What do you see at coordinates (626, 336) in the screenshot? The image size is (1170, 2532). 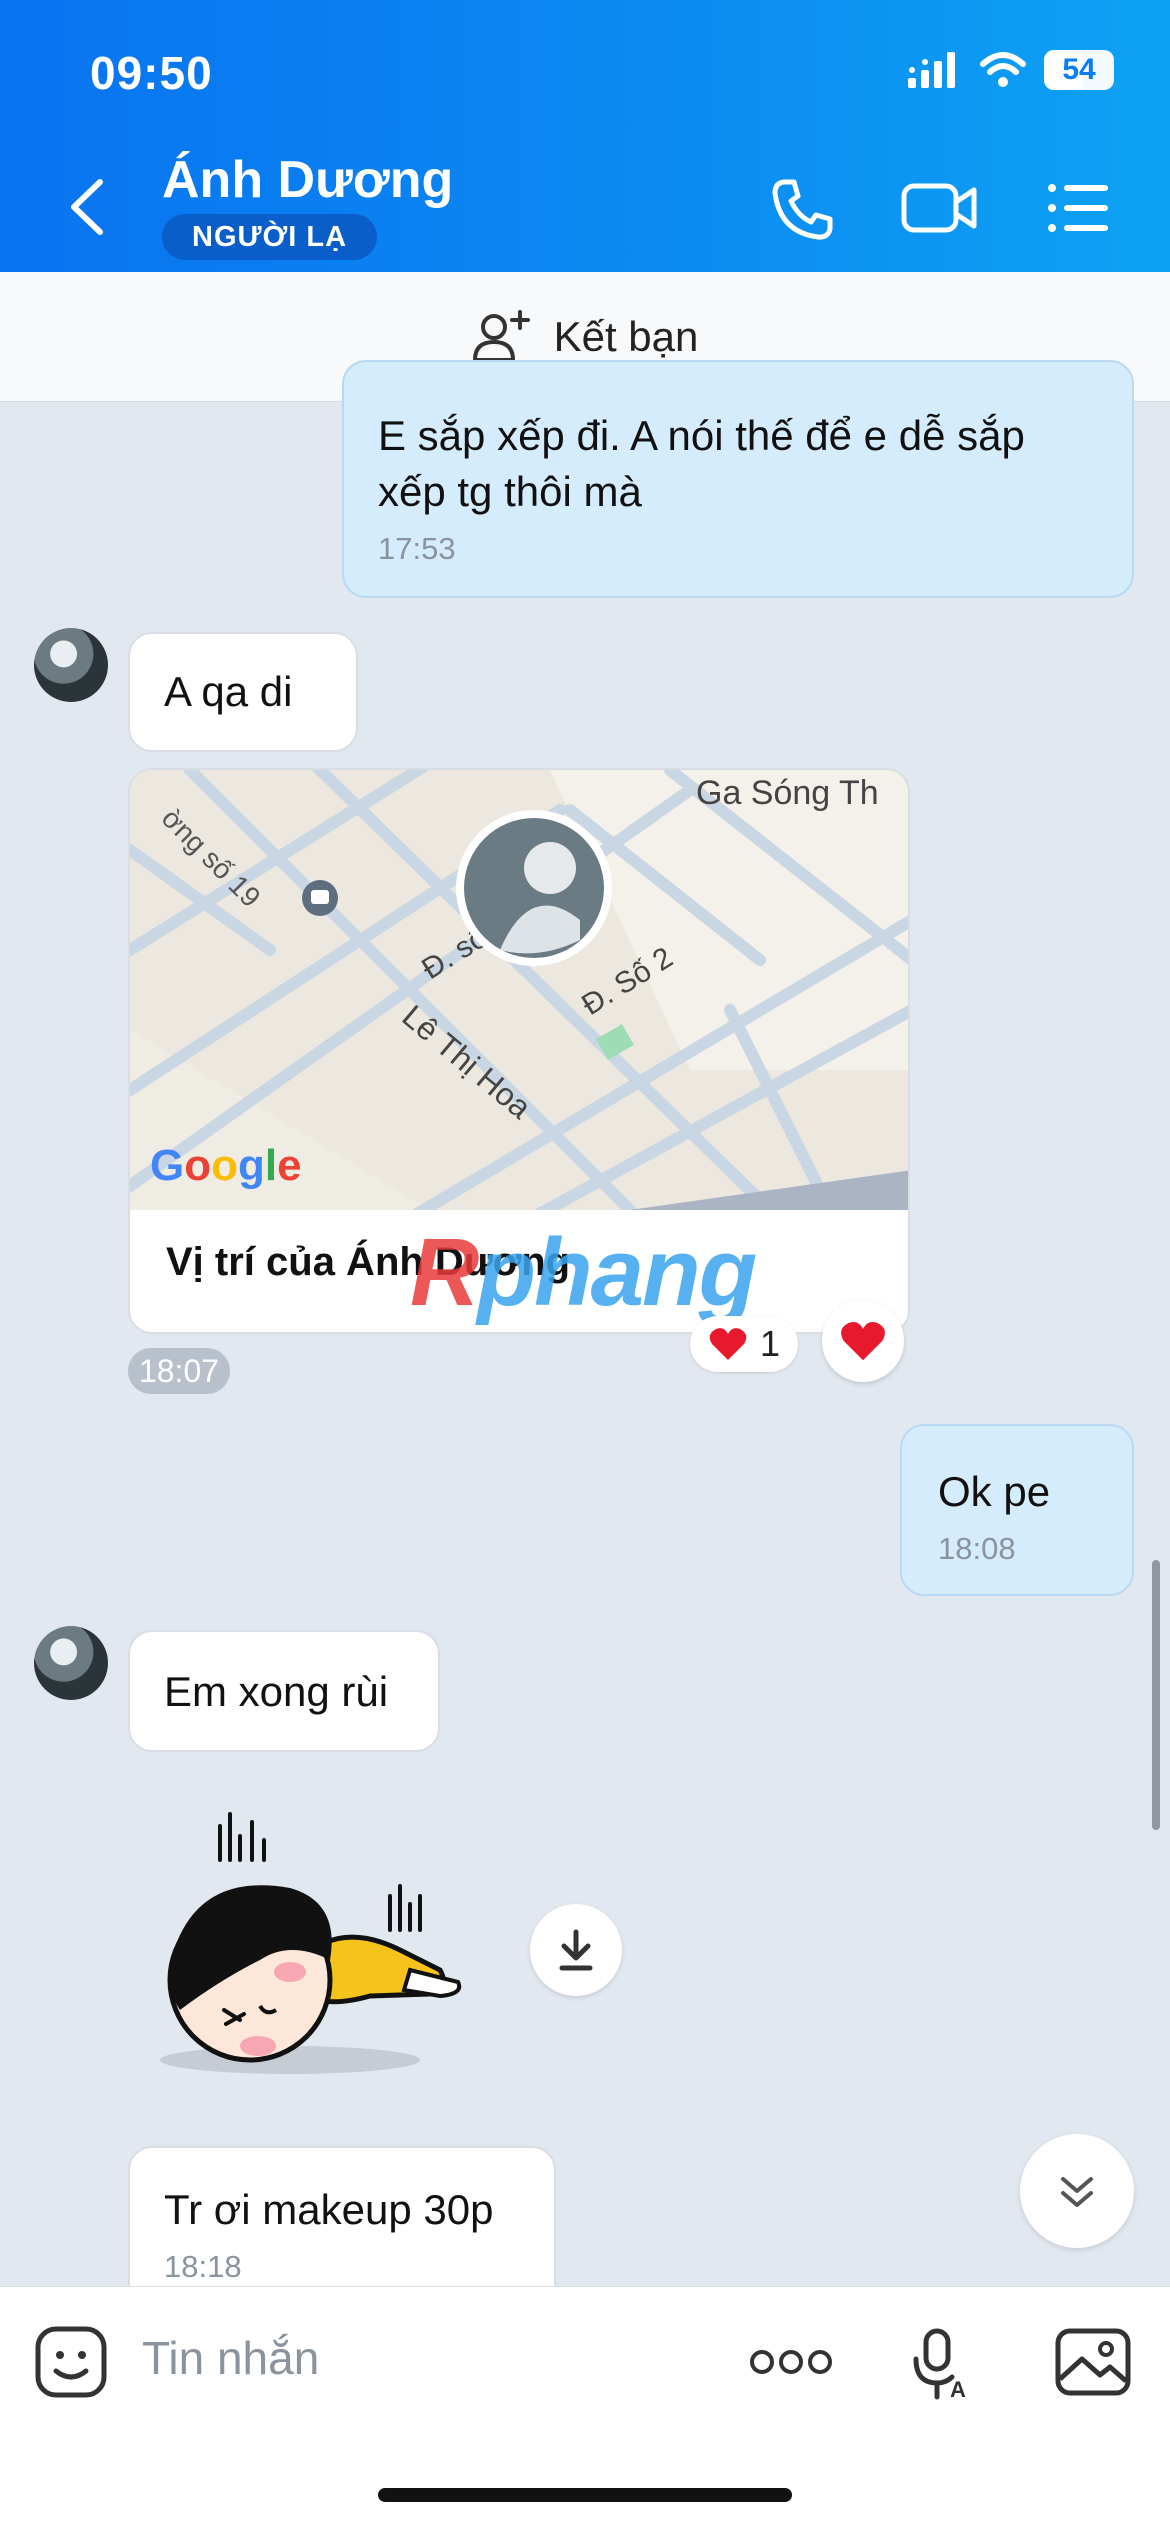 I see `add-friend-label: Kết bạn` at bounding box center [626, 336].